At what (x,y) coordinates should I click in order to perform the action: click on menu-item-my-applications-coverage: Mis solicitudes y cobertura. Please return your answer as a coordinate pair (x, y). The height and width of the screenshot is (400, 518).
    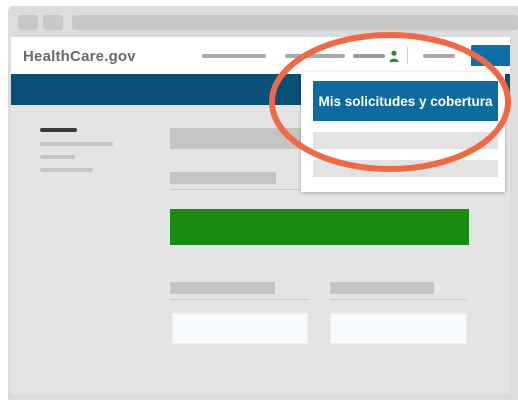
    Looking at the image, I should click on (405, 101).